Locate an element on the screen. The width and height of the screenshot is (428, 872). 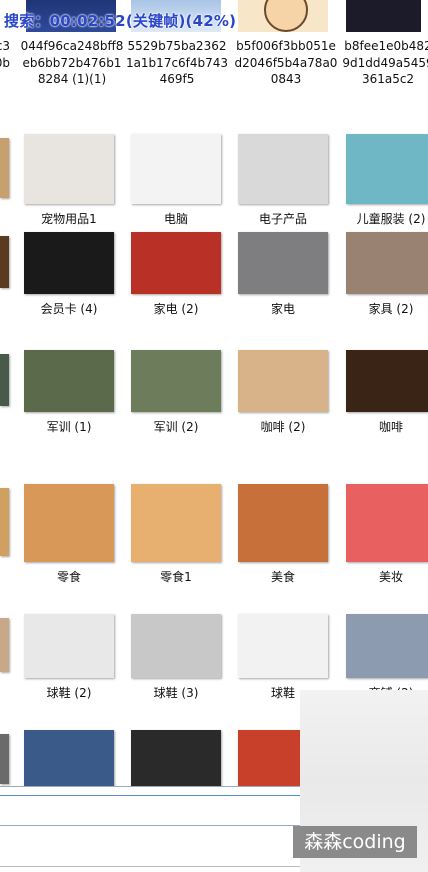
file-name: 零食1 is located at coordinates (176, 577).